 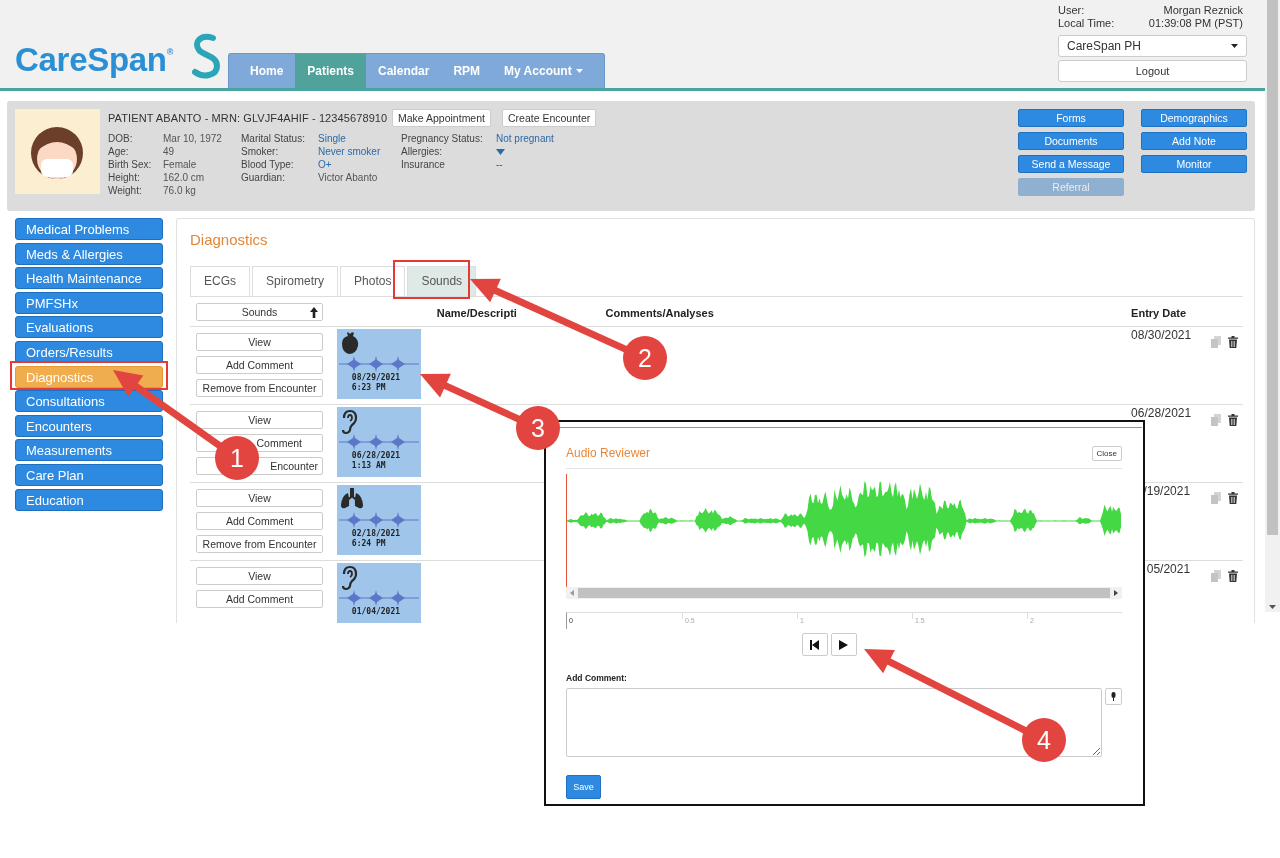 What do you see at coordinates (124, 177) in the screenshot?
I see `field-label: Height:` at bounding box center [124, 177].